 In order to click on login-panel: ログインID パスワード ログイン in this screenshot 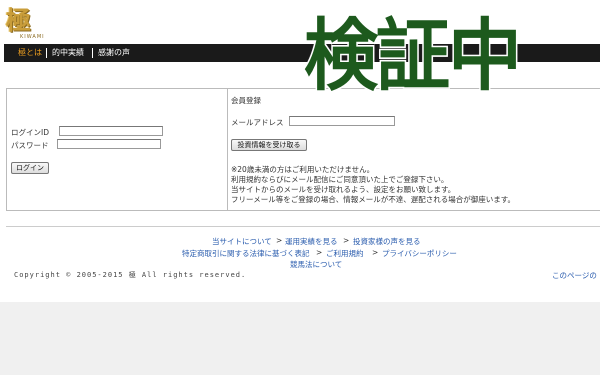, I will do `click(117, 149)`.